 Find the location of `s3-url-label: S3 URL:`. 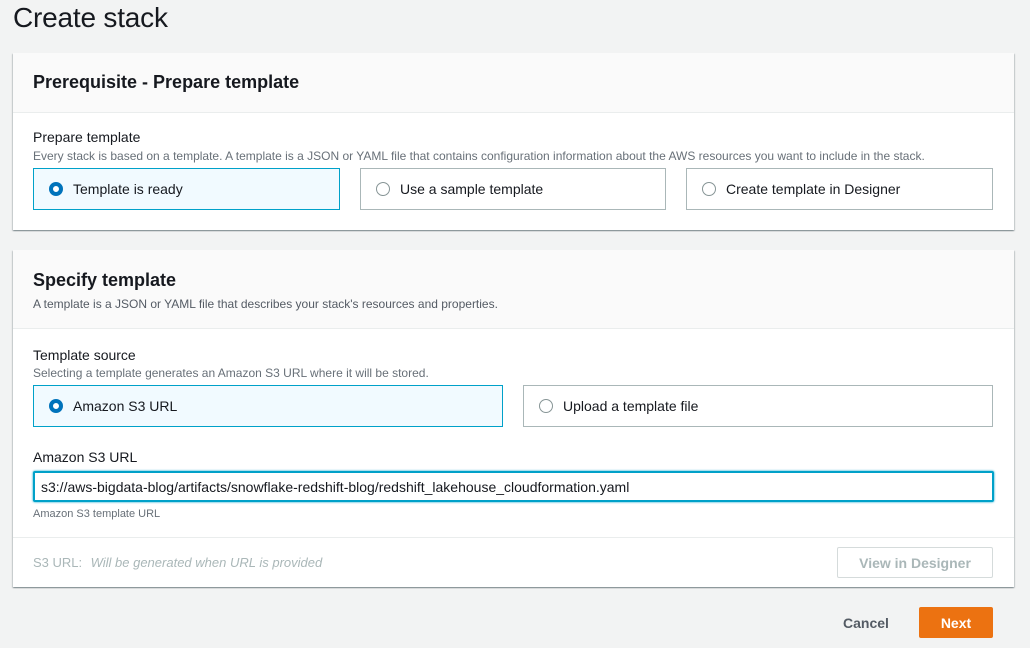

s3-url-label: S3 URL: is located at coordinates (58, 562).